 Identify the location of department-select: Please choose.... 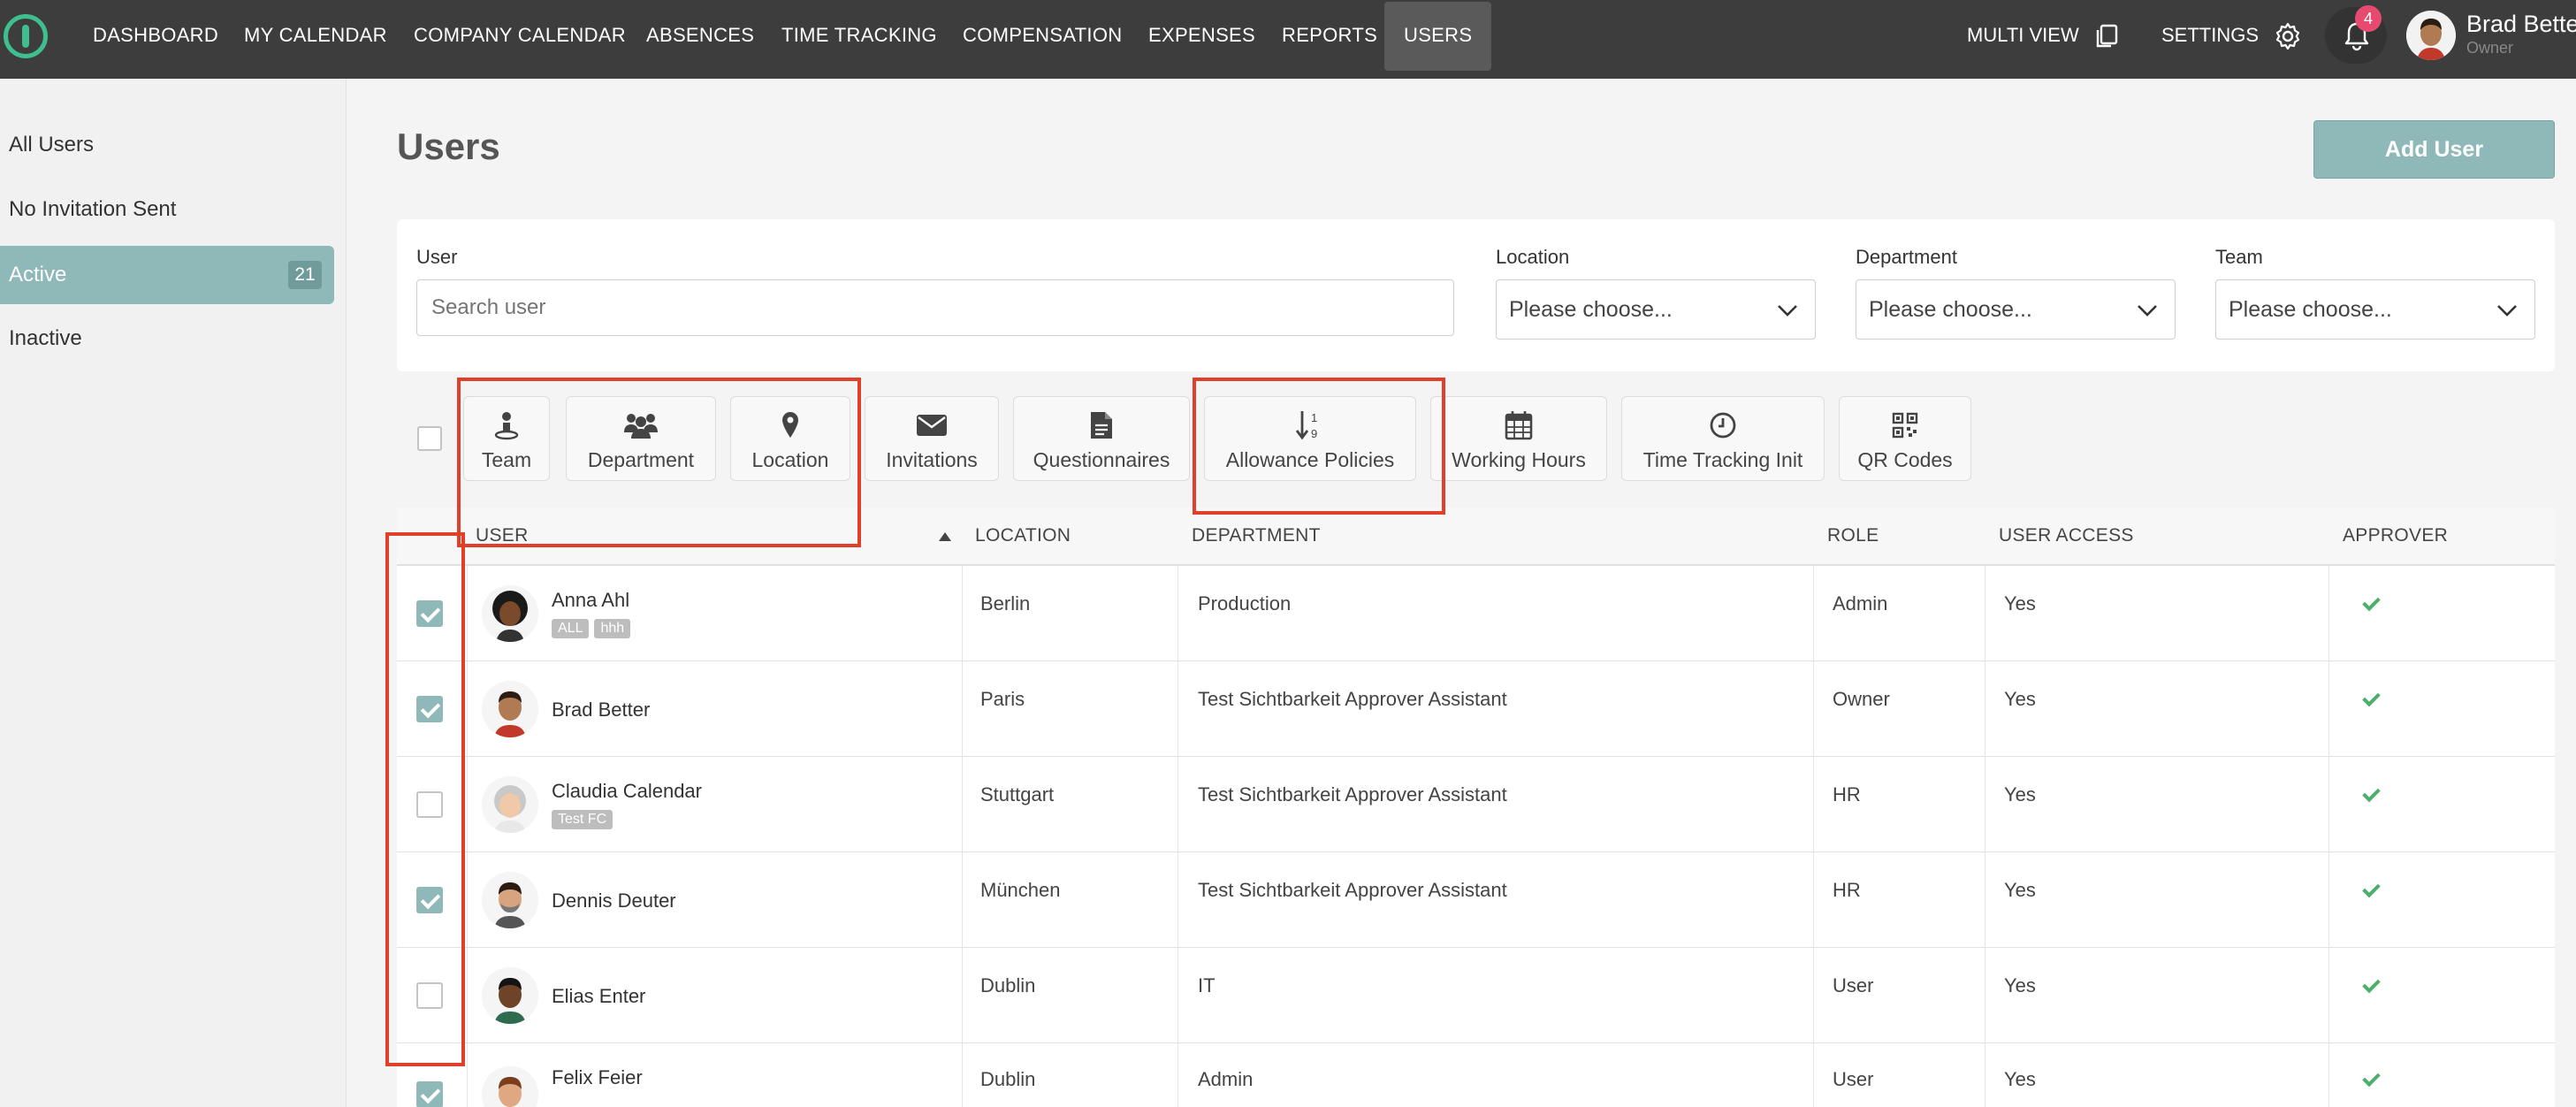
(2016, 309).